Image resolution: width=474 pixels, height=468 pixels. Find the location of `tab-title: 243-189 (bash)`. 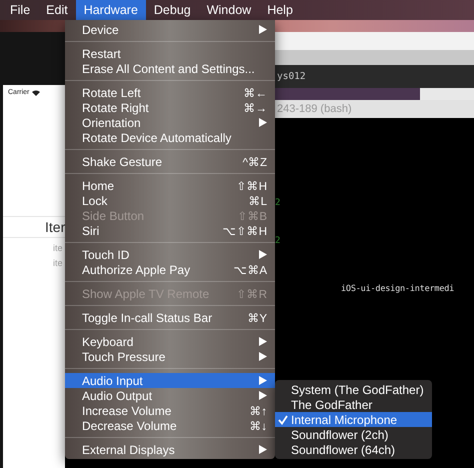

tab-title: 243-189 (bash) is located at coordinates (314, 109).